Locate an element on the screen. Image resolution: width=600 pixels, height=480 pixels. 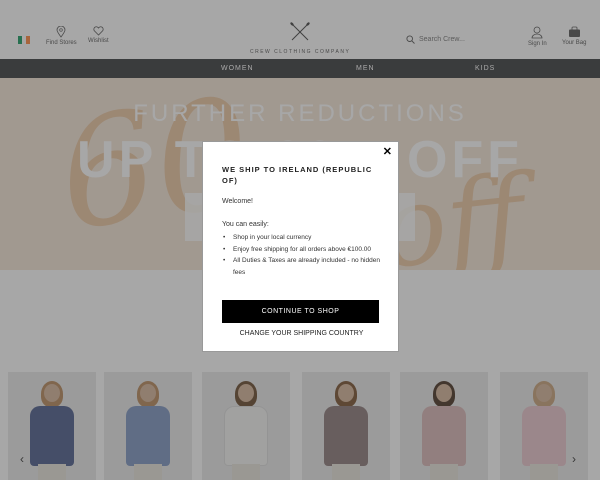
modal-welcome: Welcome! is located at coordinates (237, 201).